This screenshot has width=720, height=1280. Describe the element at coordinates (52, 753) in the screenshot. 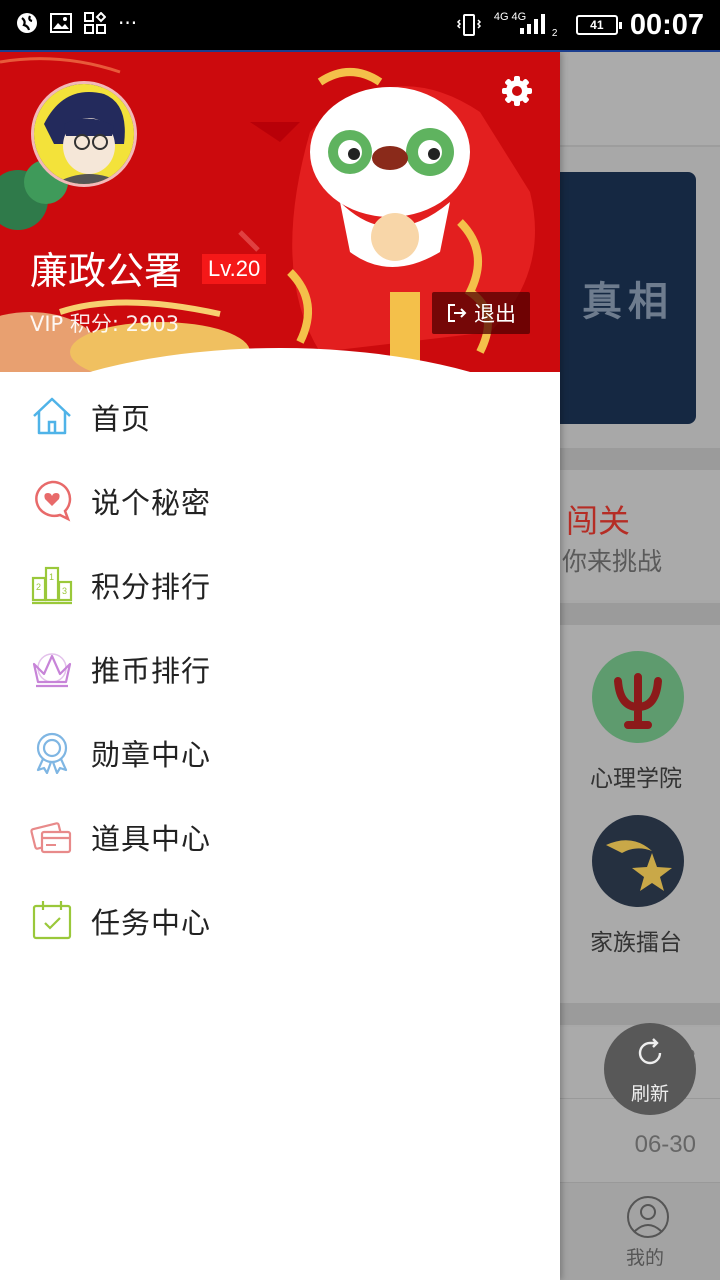

I see `medal-icon` at that location.